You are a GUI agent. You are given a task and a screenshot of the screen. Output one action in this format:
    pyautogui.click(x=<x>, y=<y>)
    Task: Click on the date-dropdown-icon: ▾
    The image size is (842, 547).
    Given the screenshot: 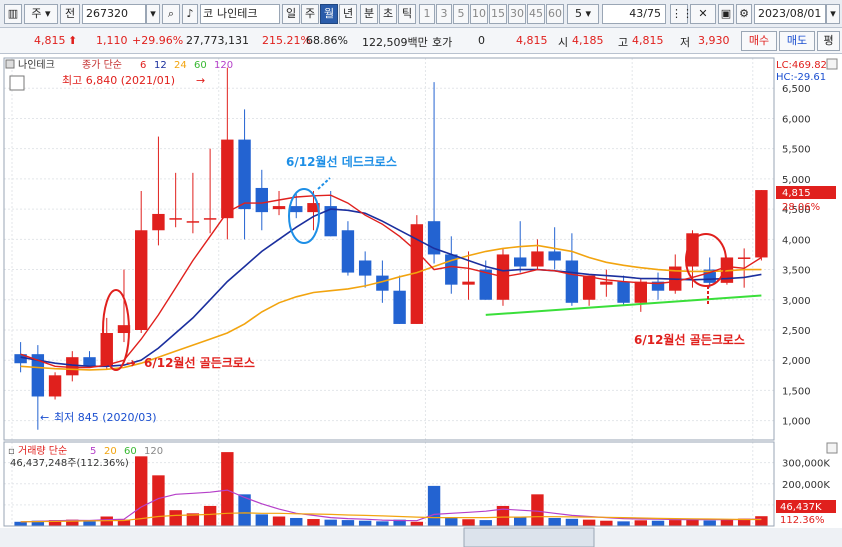 What is the action you would take?
    pyautogui.click(x=833, y=14)
    